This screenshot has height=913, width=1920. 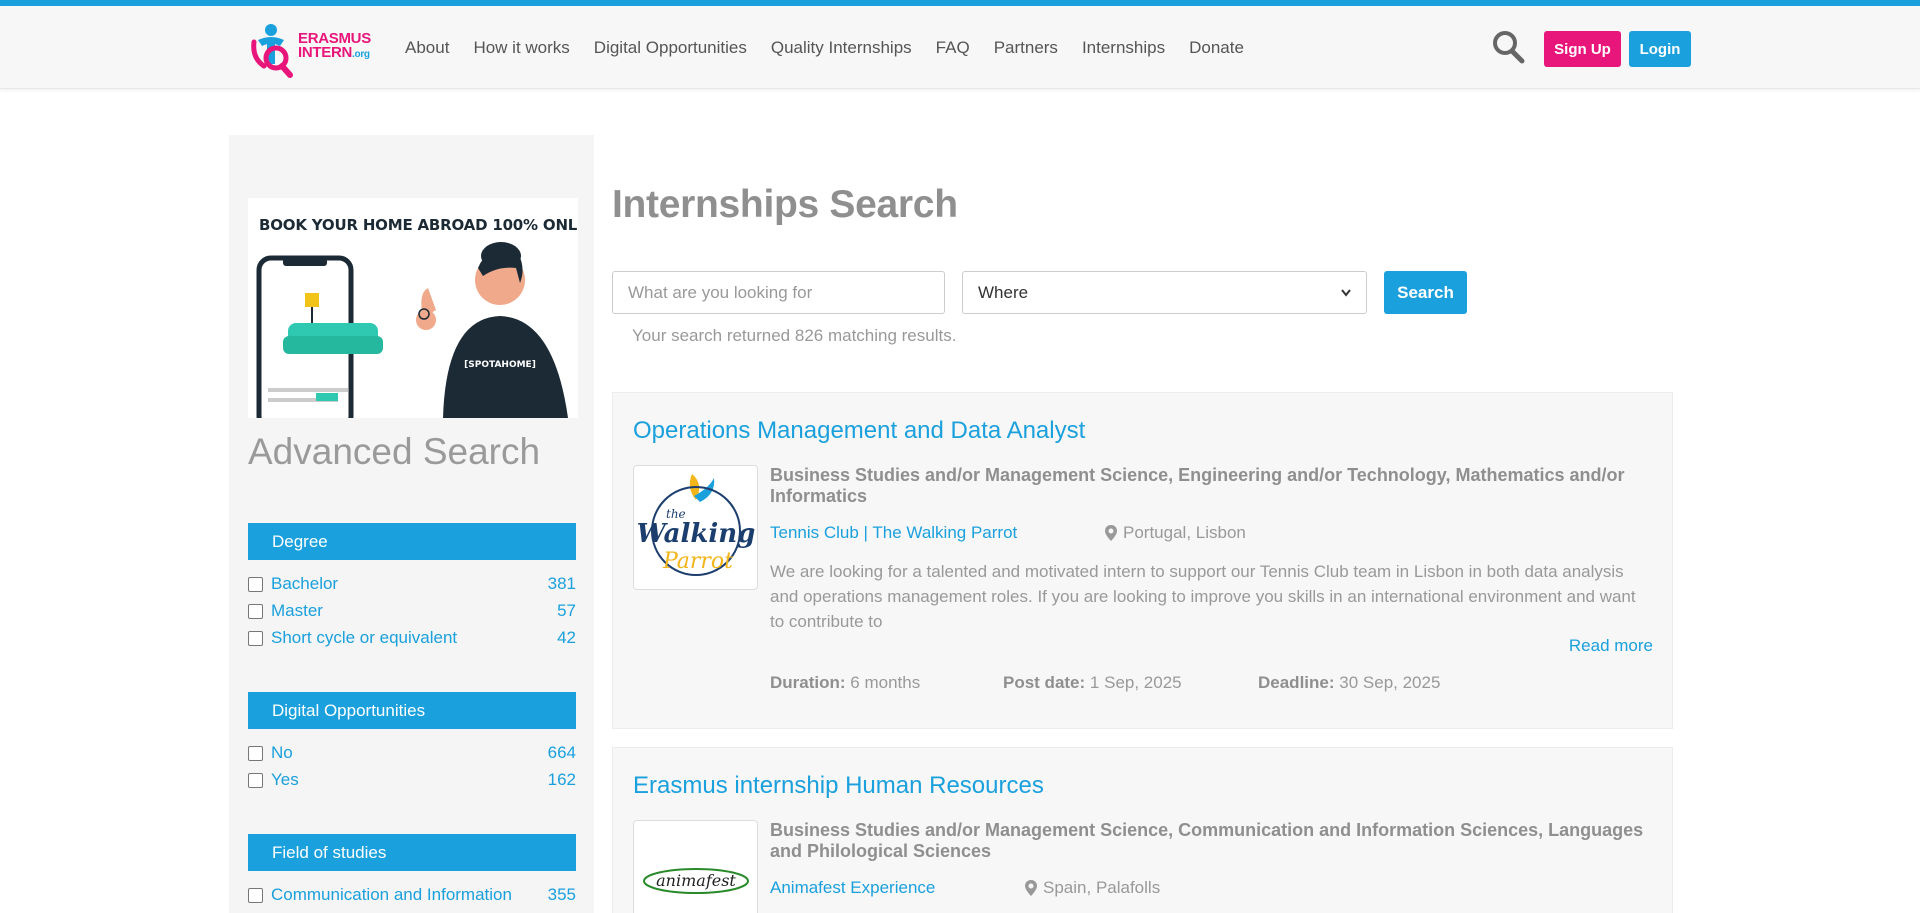 What do you see at coordinates (394, 451) in the screenshot?
I see `advanced-search-title: Advanced Search` at bounding box center [394, 451].